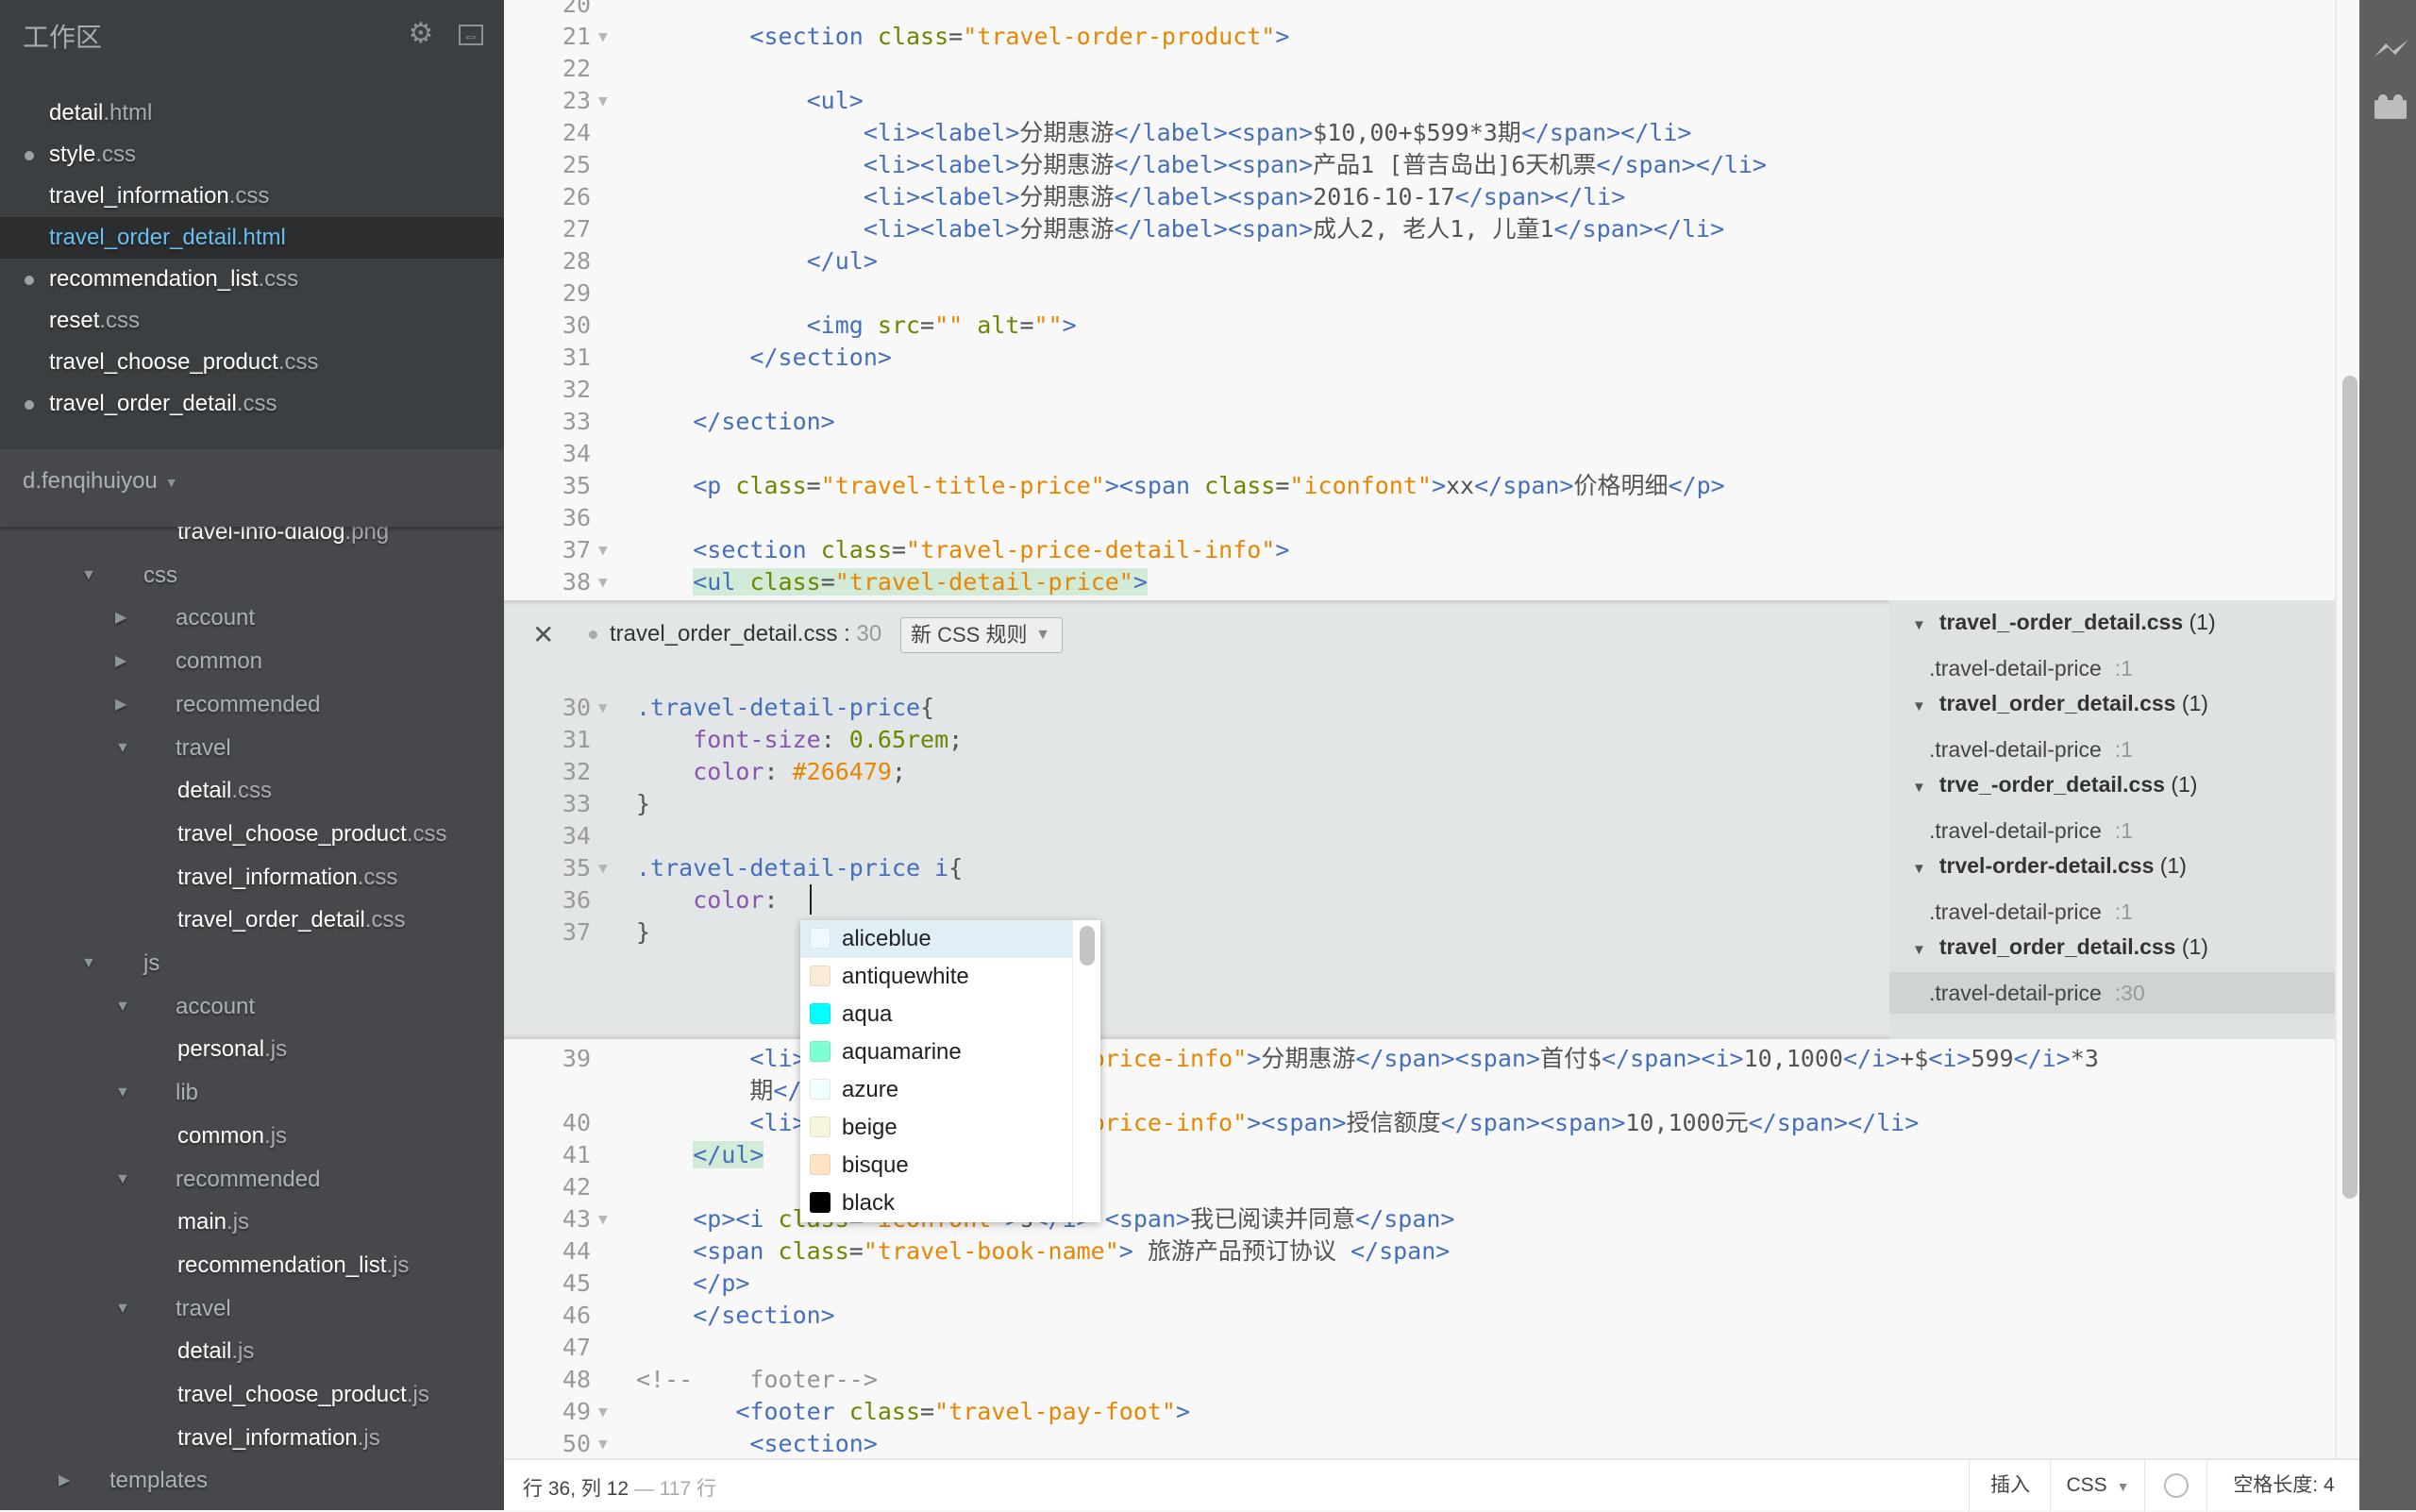 The height and width of the screenshot is (1512, 2416). I want to click on tree-file: common.js, so click(252, 1136).